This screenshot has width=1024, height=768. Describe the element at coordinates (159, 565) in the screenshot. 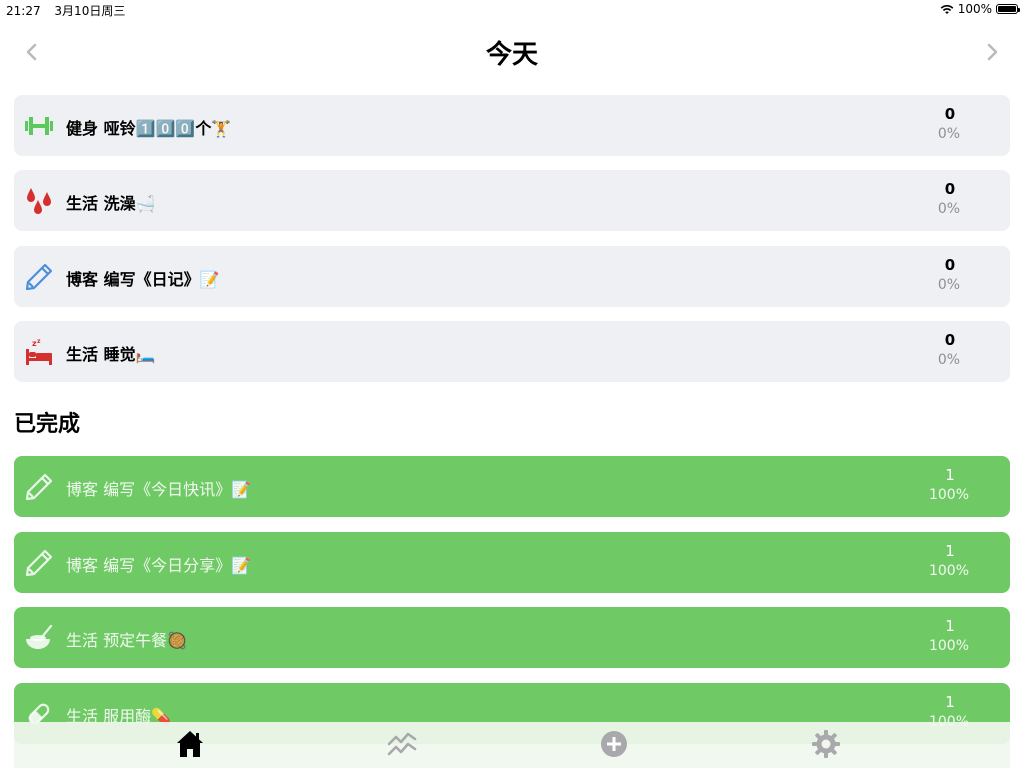

I see `task-title: 博客 编写《今日分享》📝` at that location.